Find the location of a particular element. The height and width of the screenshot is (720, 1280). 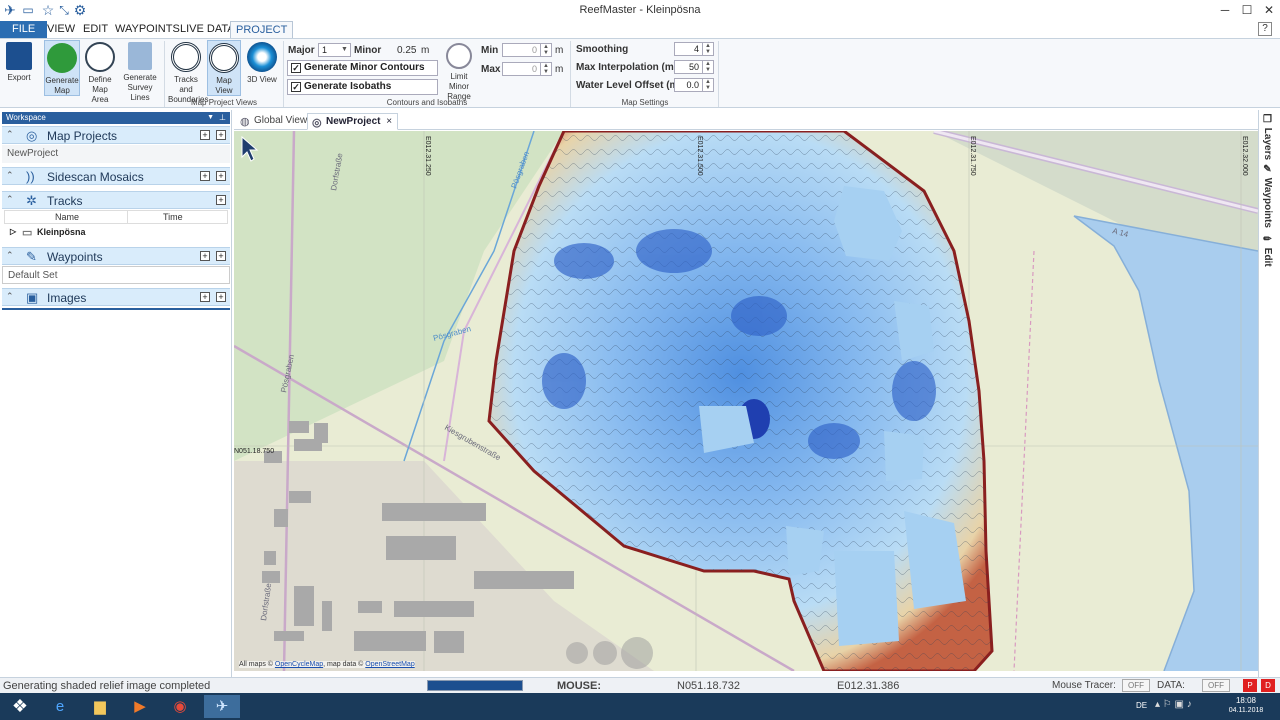

add-track-icon: + is located at coordinates (221, 200).